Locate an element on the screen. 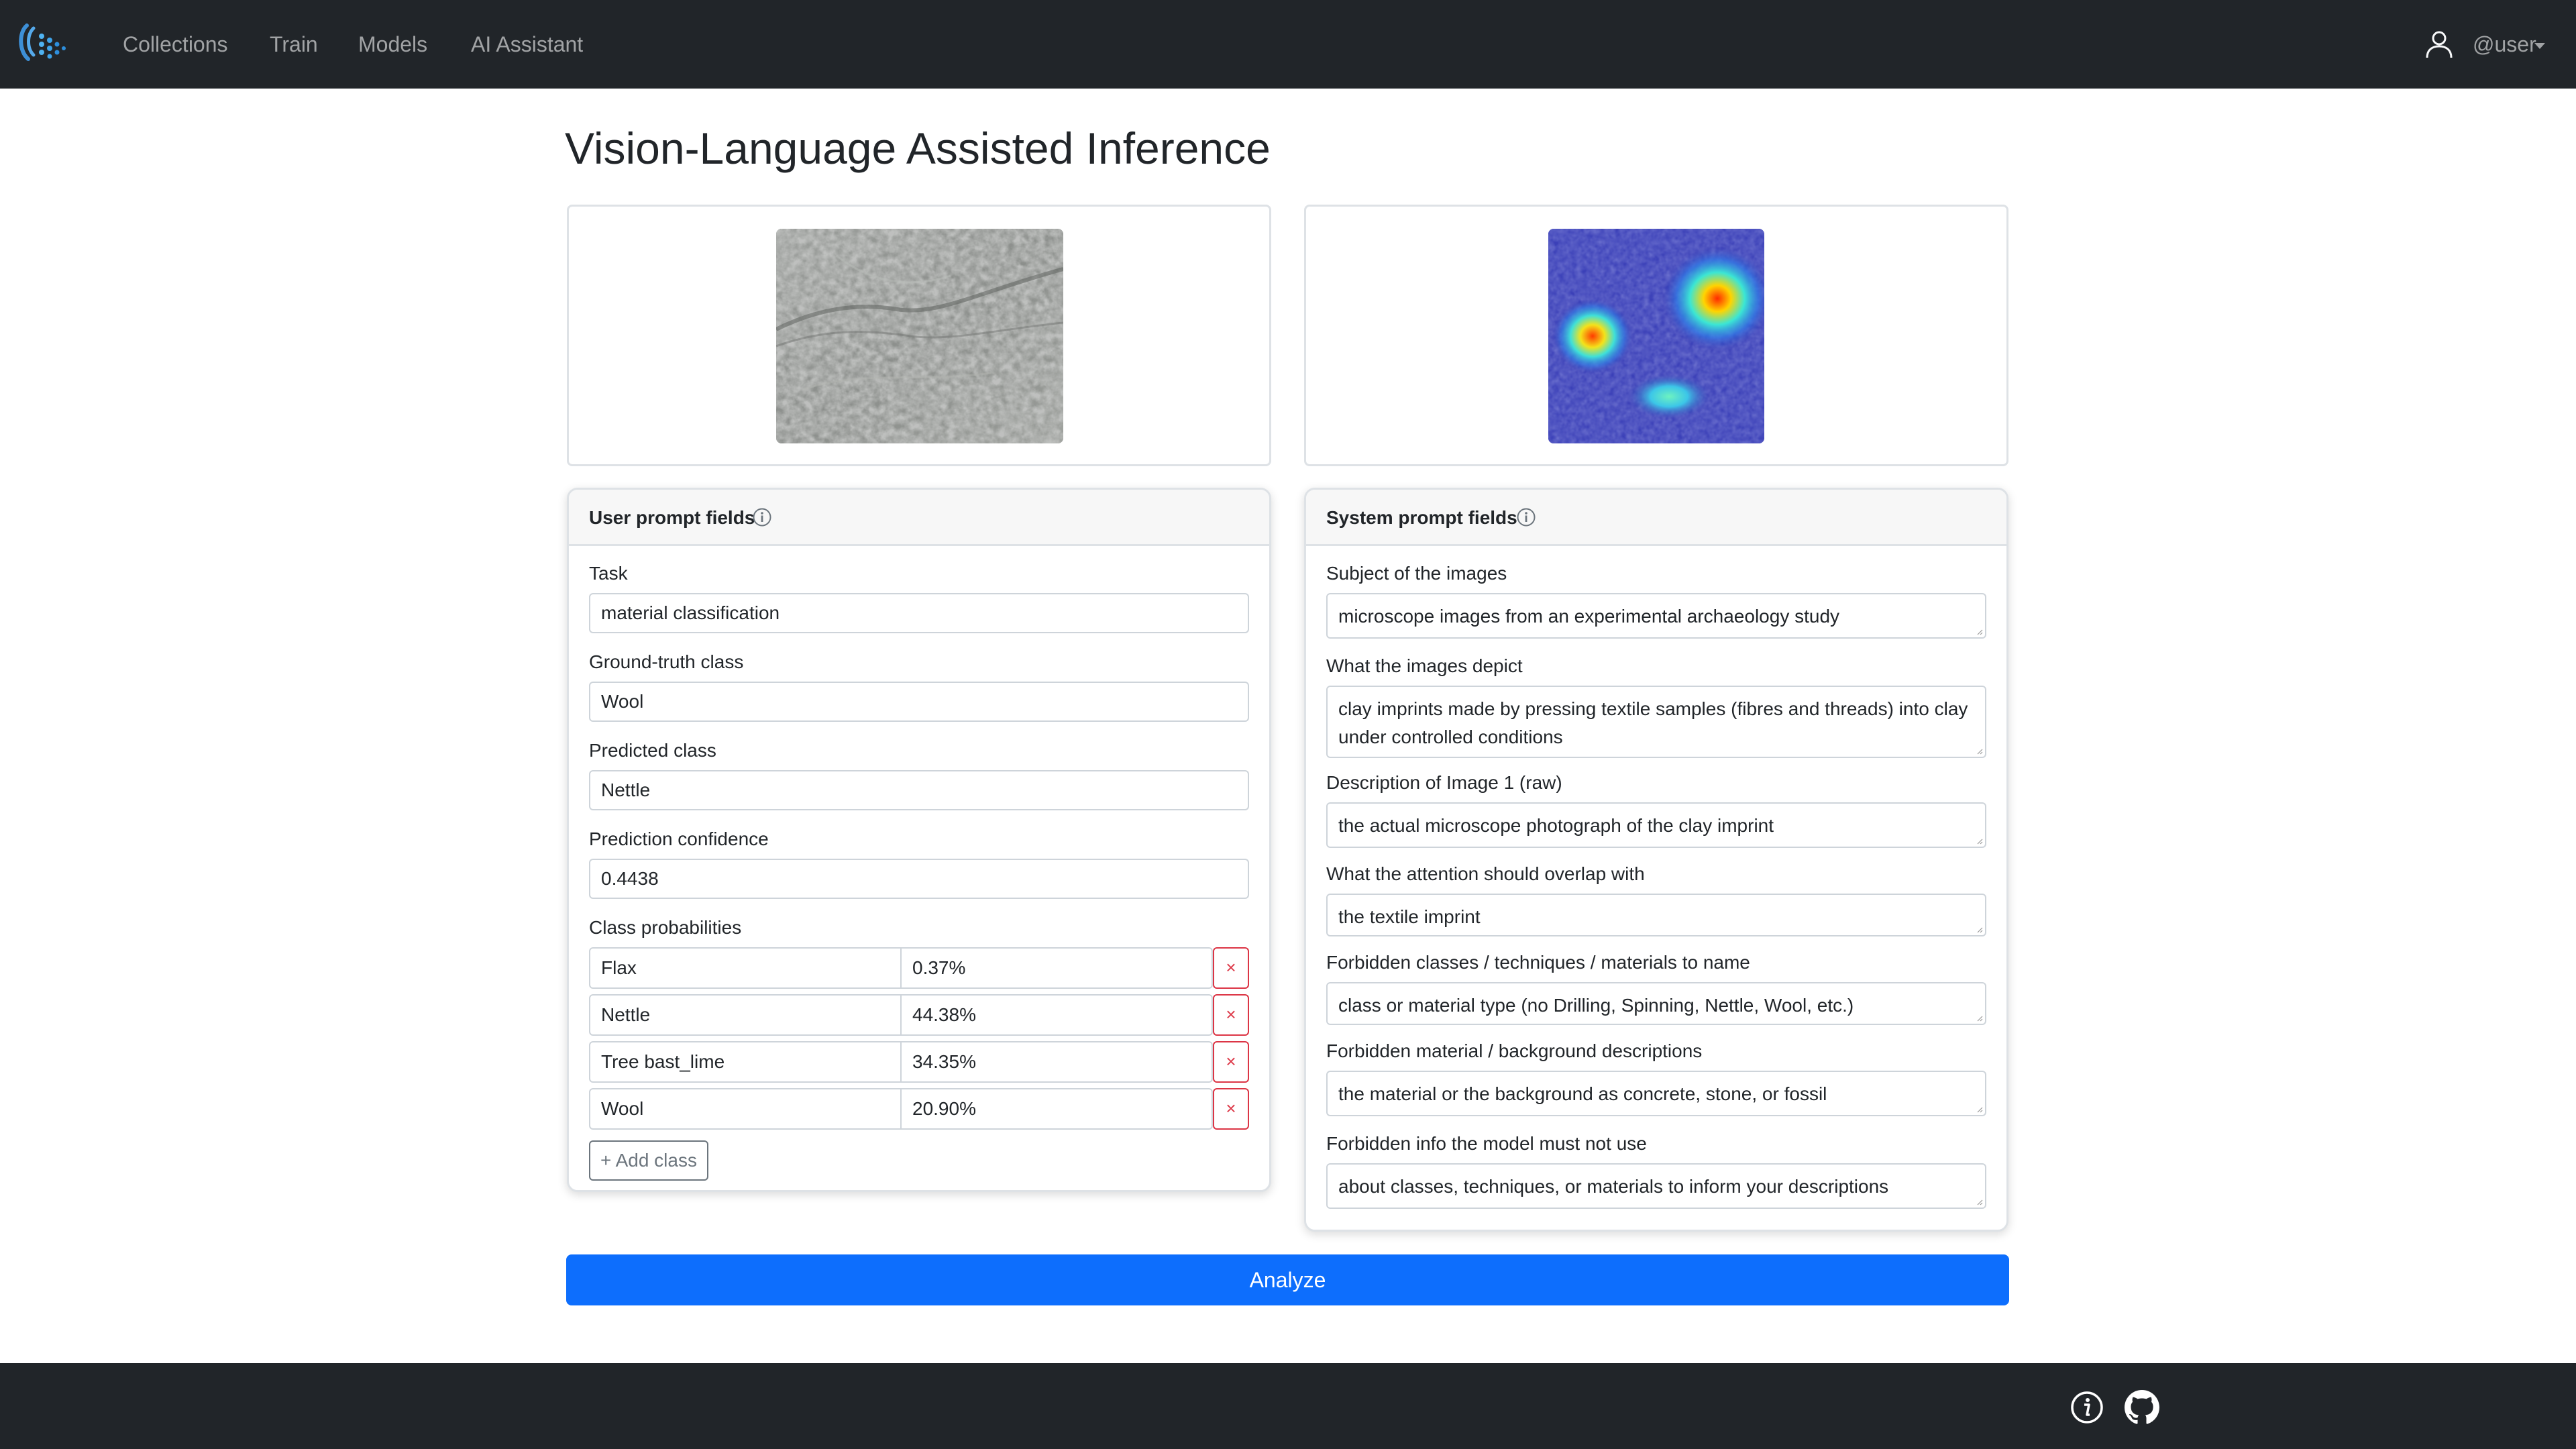  task-input: material classification is located at coordinates (919, 613).